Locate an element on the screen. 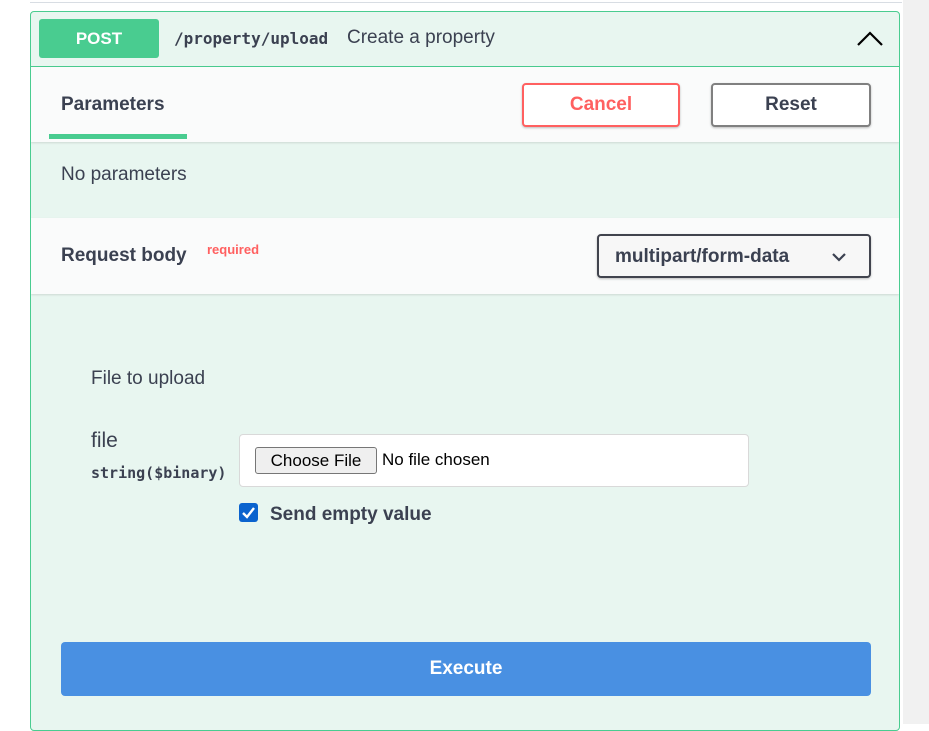 Image resolution: width=929 pixels, height=731 pixels. send-empty-checkbox is located at coordinates (248, 512).